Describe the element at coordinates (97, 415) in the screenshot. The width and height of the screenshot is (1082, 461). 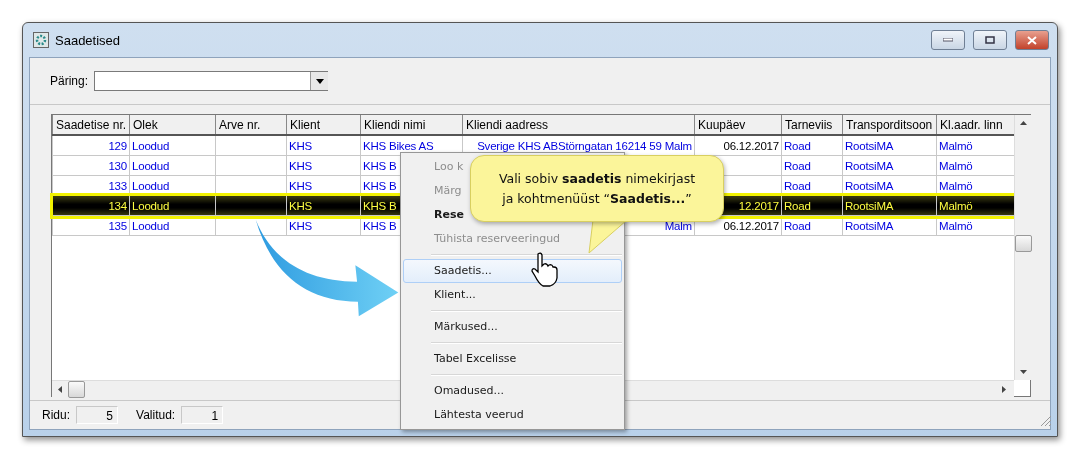
I see `rows-count: 5` at that location.